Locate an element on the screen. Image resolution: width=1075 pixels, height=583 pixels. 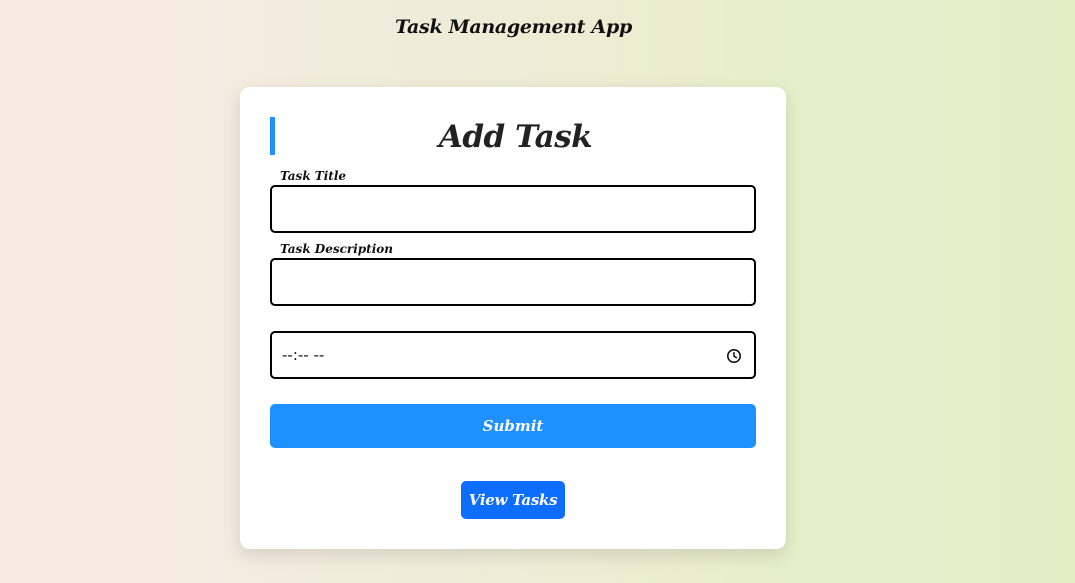
form-heading: Add Task is located at coordinates (515, 137).